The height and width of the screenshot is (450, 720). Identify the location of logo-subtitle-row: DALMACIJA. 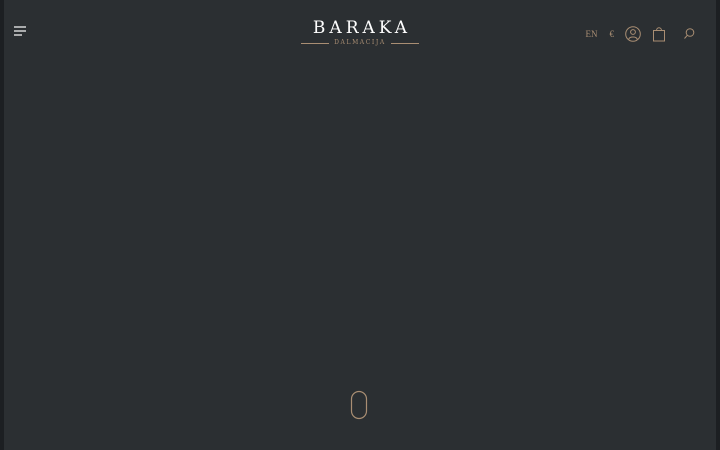
(360, 43).